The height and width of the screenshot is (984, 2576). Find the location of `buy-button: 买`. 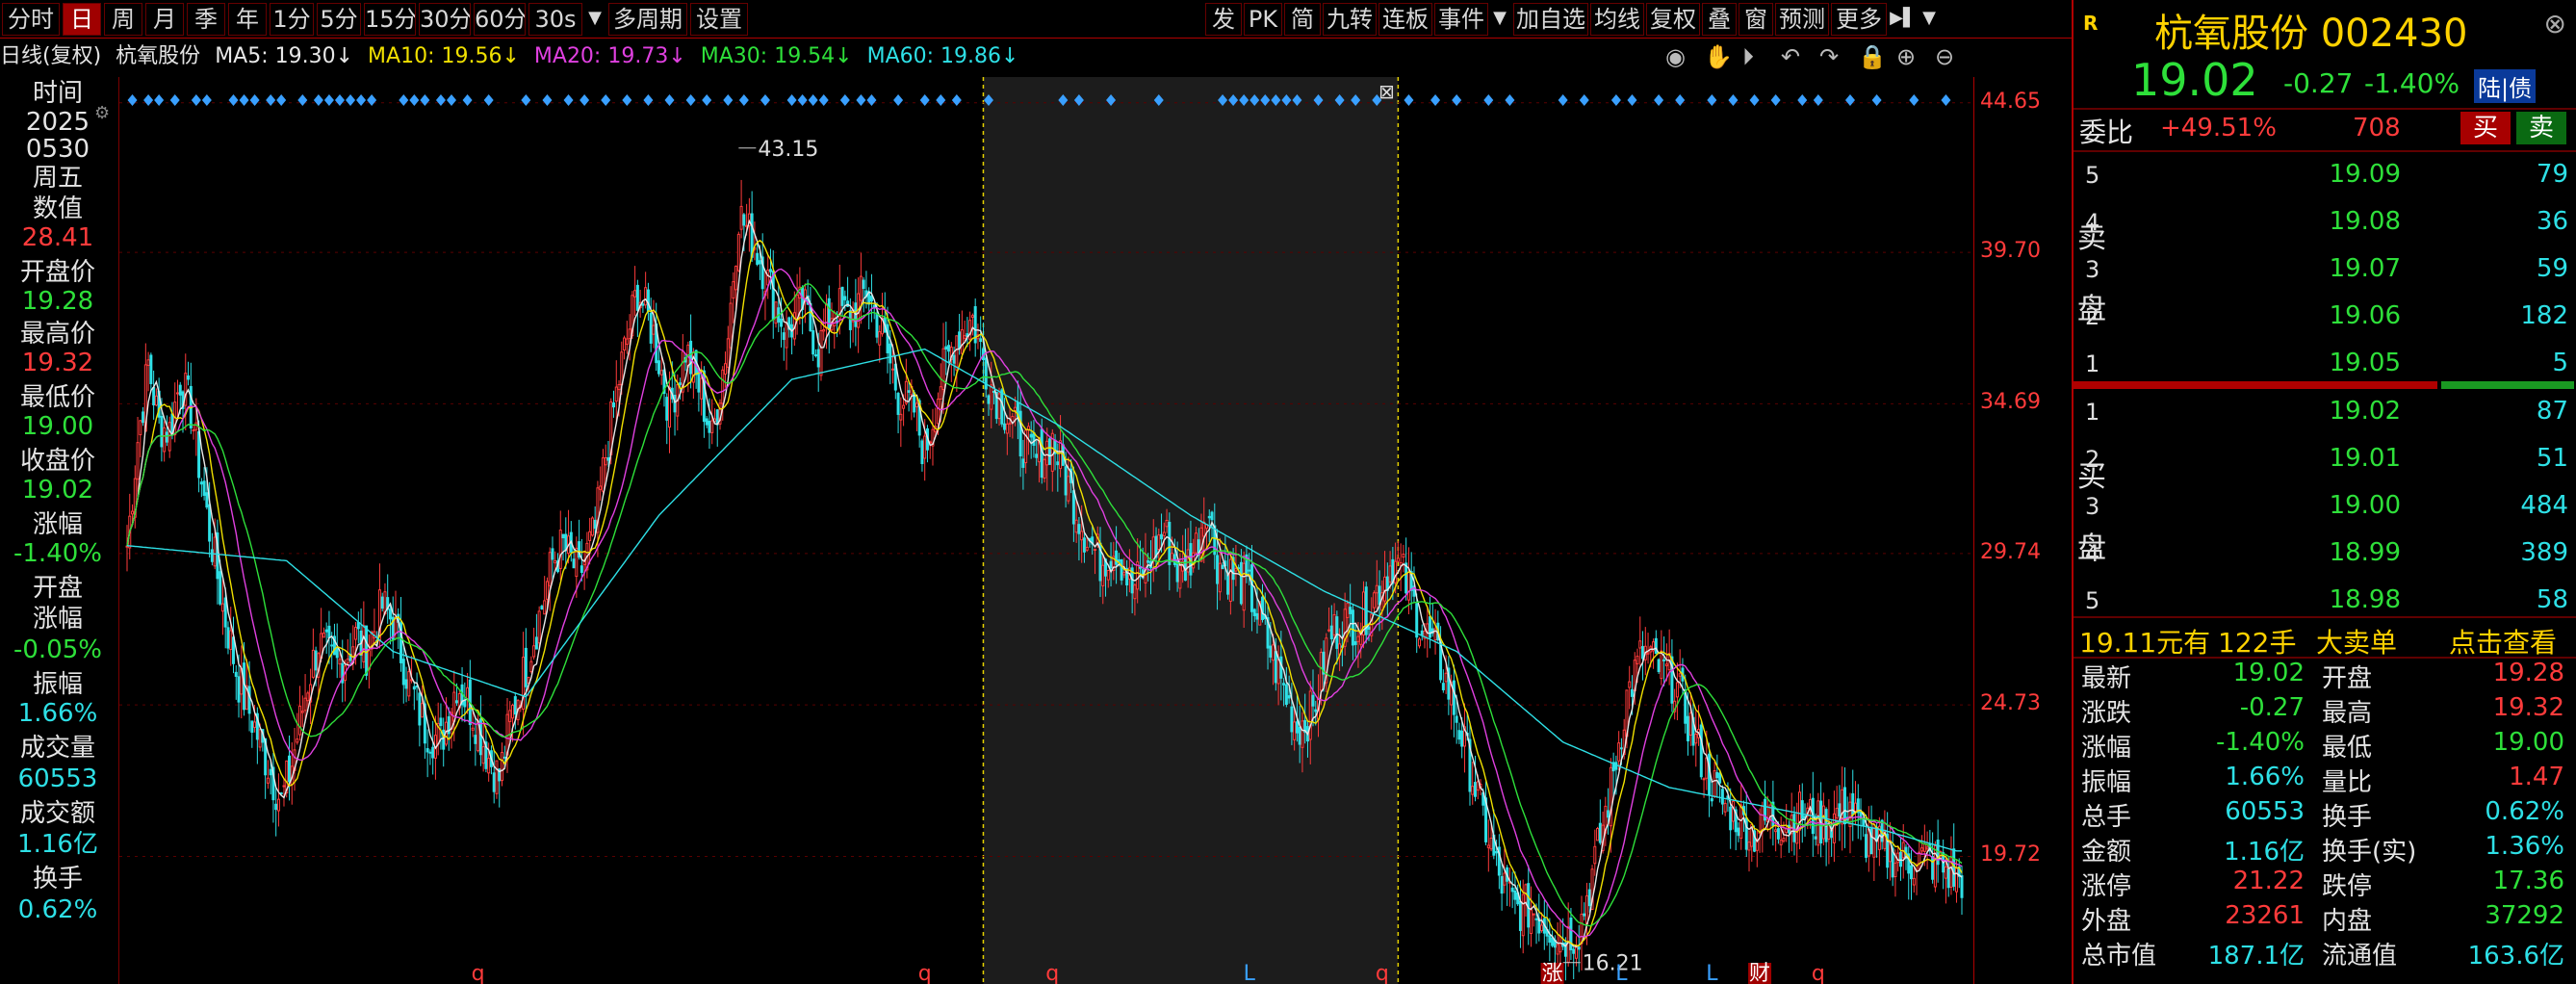

buy-button: 买 is located at coordinates (2486, 128).